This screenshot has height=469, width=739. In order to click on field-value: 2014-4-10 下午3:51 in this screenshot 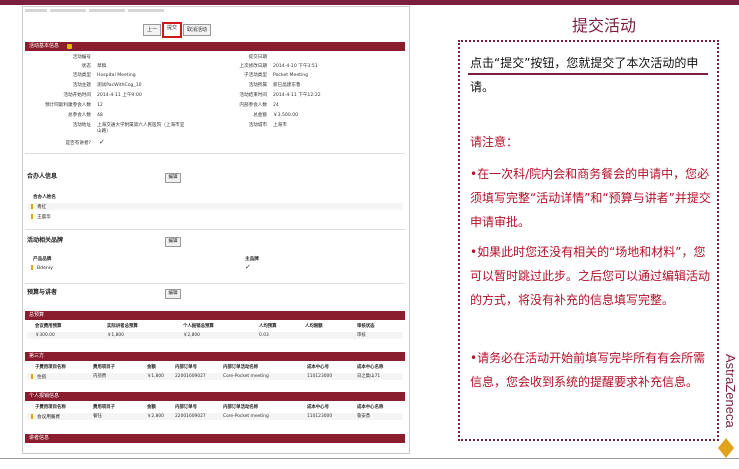, I will do `click(295, 66)`.